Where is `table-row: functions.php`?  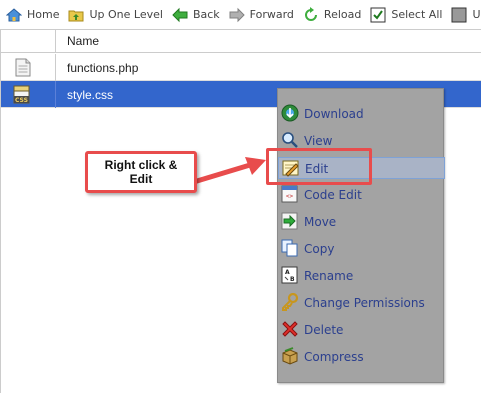
table-row: functions.php is located at coordinates (241, 67).